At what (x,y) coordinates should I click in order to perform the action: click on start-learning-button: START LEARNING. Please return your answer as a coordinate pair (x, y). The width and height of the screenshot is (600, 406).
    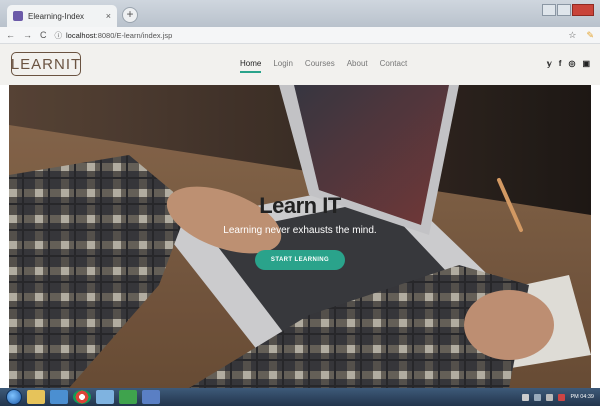
    Looking at the image, I should click on (300, 260).